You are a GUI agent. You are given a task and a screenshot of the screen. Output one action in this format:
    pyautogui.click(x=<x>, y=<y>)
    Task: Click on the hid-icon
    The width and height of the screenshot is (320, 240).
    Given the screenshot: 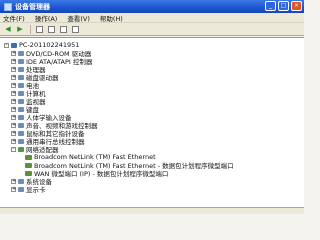 What is the action you would take?
    pyautogui.click(x=21, y=117)
    